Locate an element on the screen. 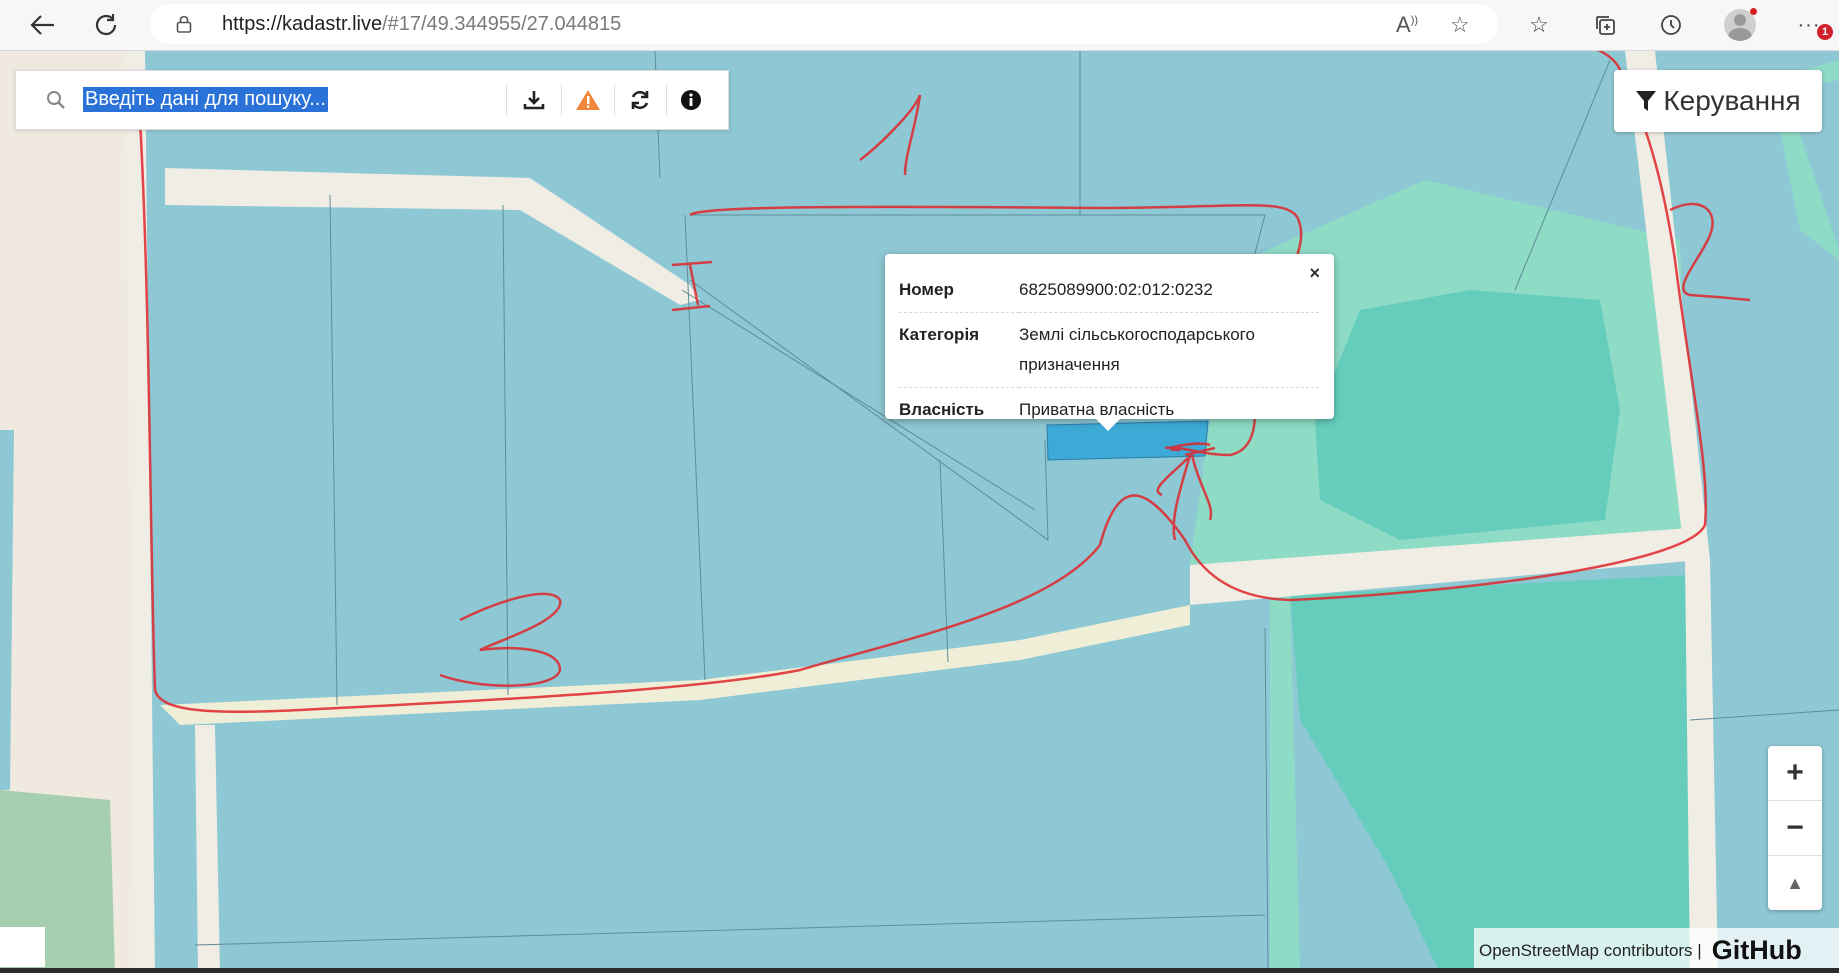 Image resolution: width=1839 pixels, height=973 pixels. favorites-icon: ☆ is located at coordinates (1539, 25).